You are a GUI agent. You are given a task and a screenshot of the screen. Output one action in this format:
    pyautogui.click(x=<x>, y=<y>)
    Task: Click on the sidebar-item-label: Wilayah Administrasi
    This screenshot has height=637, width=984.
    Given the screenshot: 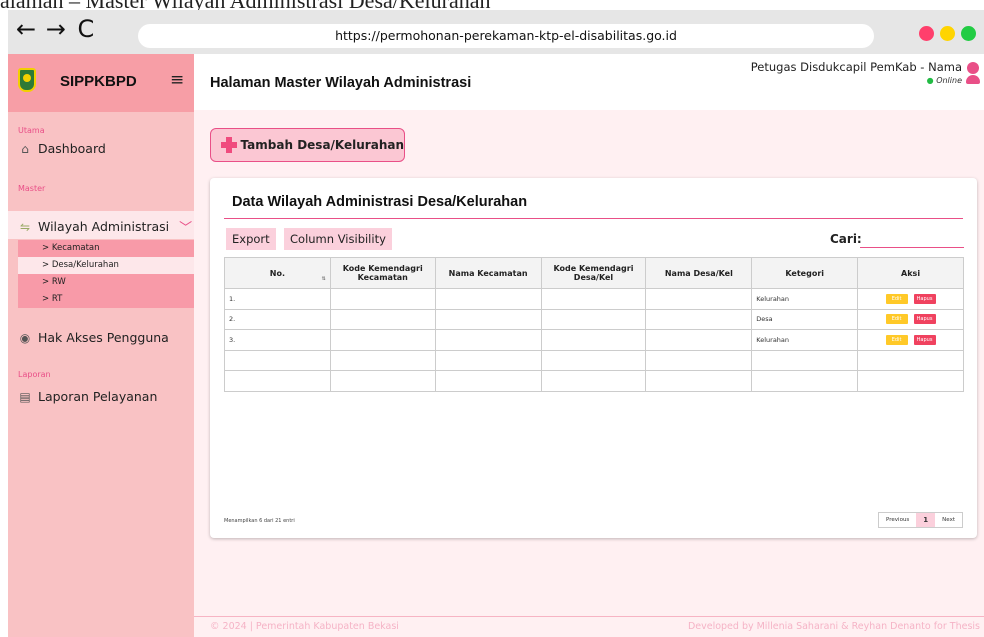 What is the action you would take?
    pyautogui.click(x=104, y=226)
    